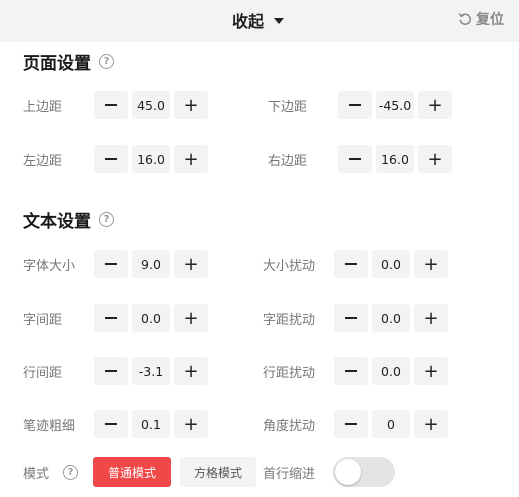  I want to click on char-spacing-stepper: 0.0 +, so click(151, 318).